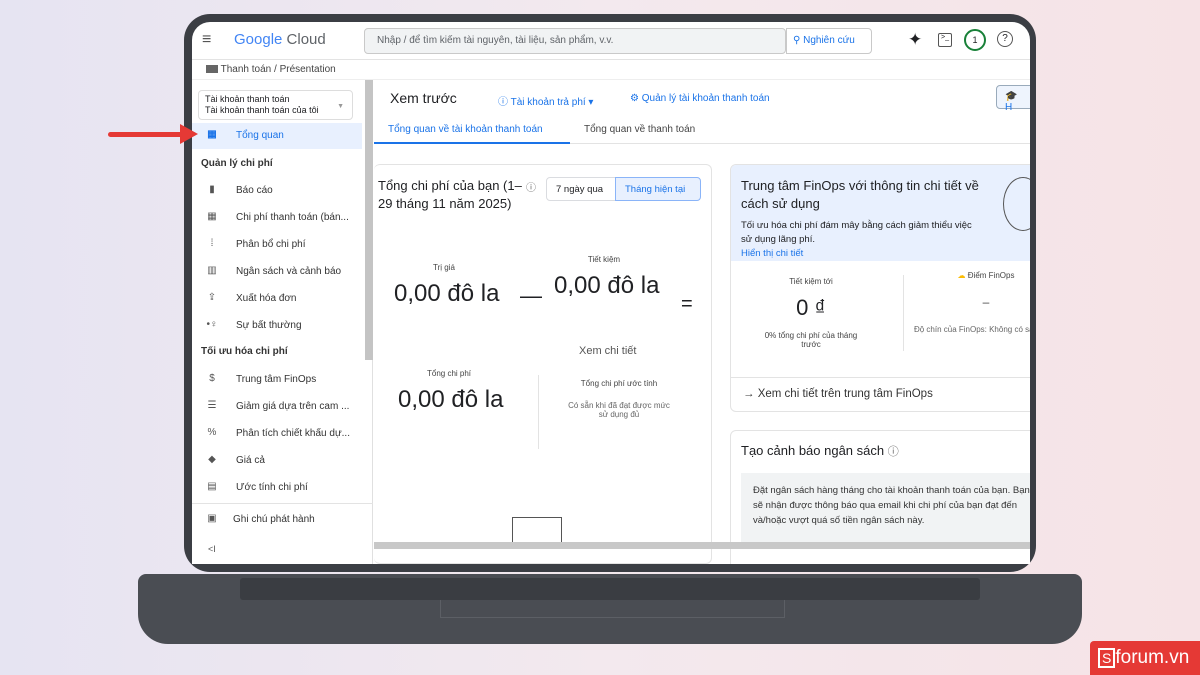 Image resolution: width=1200 pixels, height=675 pixels. Describe the element at coordinates (212, 549) in the screenshot. I see `collapse-sidebar-button: <I` at that location.